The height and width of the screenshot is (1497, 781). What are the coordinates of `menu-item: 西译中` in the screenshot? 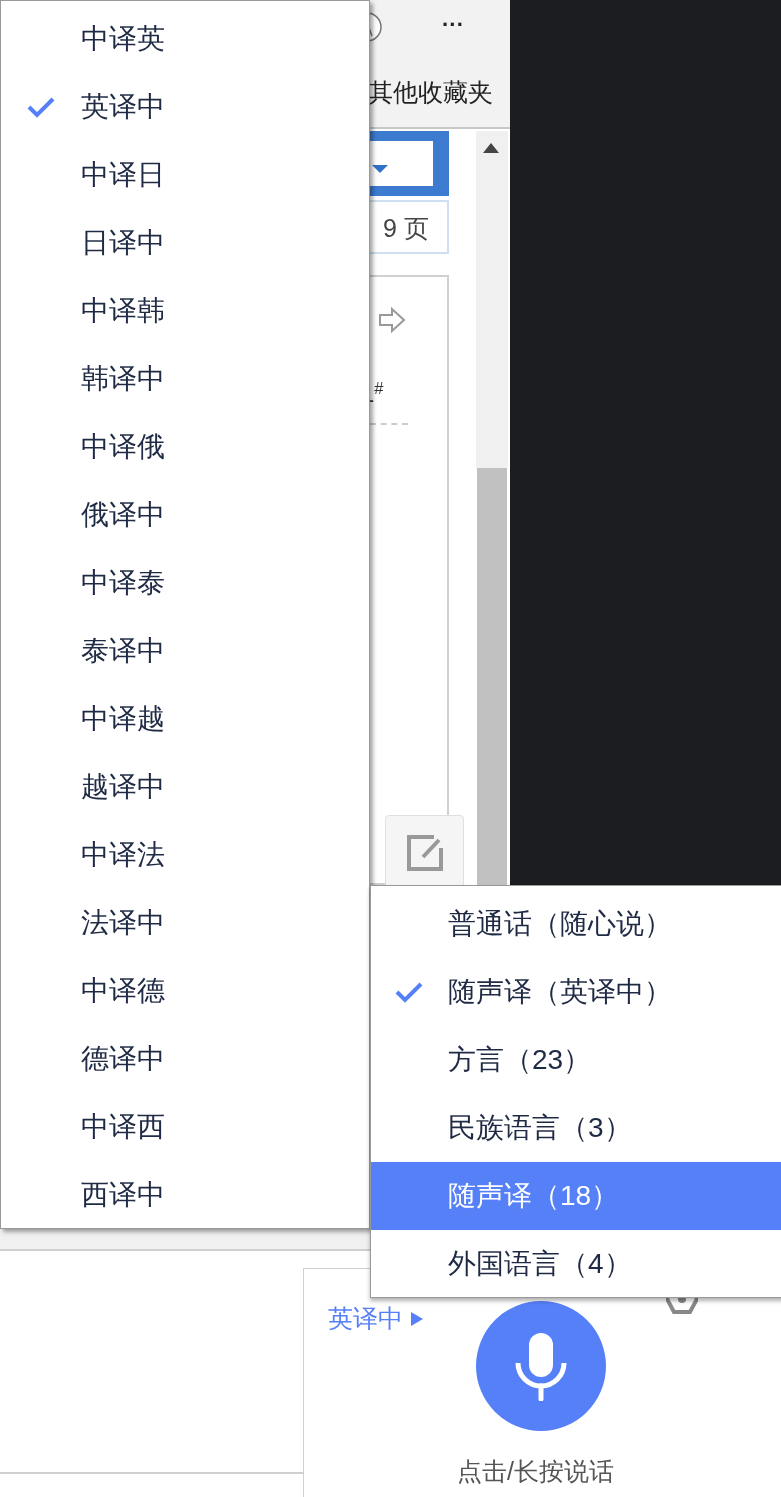 It's located at (185, 1195).